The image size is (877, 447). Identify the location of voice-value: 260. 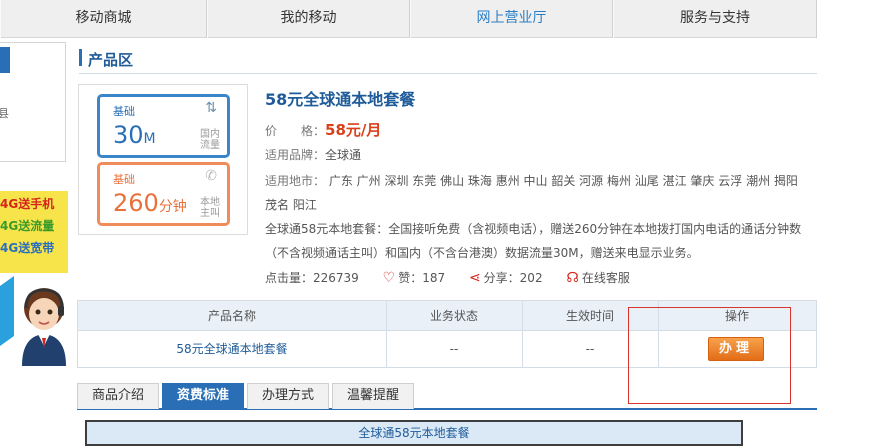
(136, 203).